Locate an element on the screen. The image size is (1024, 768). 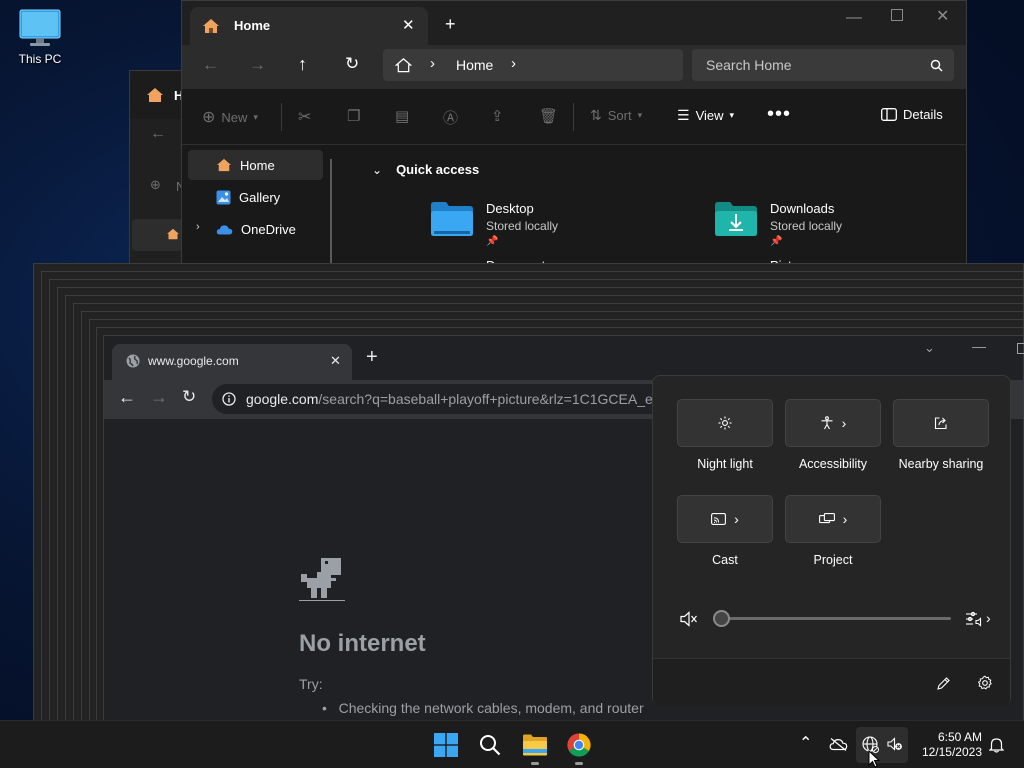
chrome-logo-icon is located at coordinates (579, 745).